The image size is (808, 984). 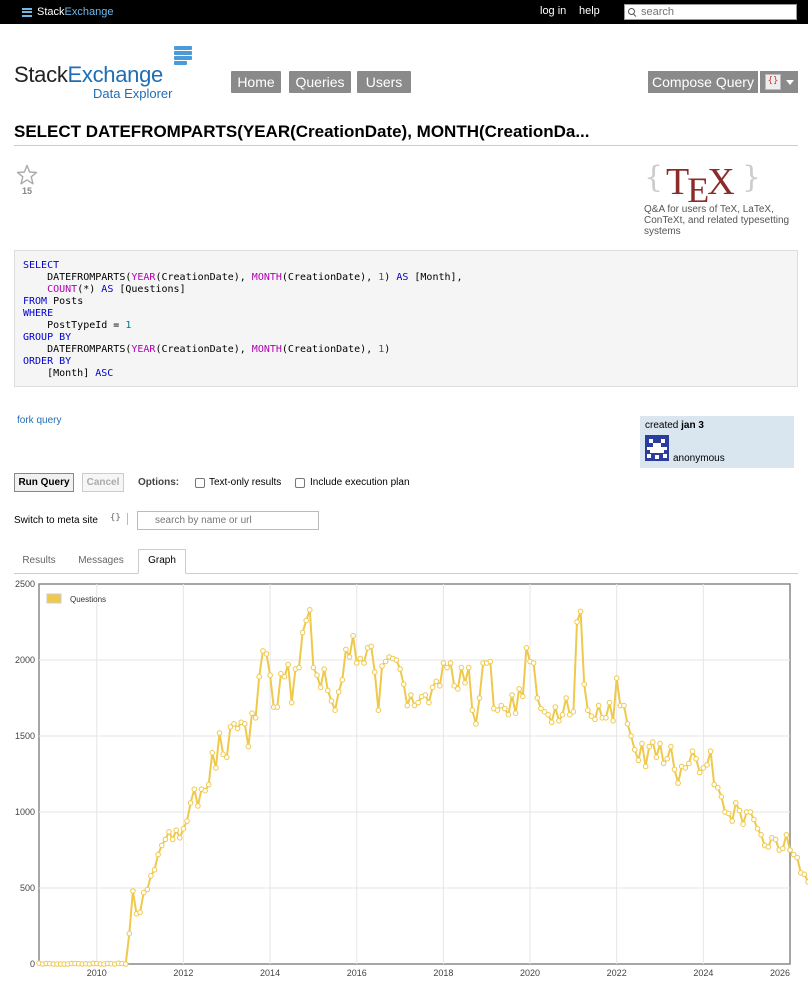 I want to click on execution-plan-label: Include execution plan, so click(x=360, y=482).